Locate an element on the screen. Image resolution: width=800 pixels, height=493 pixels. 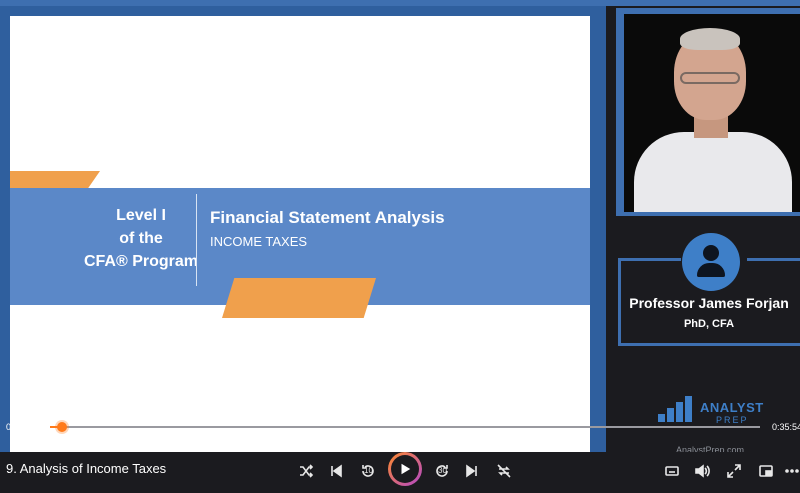
seek-bar-thumb is located at coordinates (62, 427).